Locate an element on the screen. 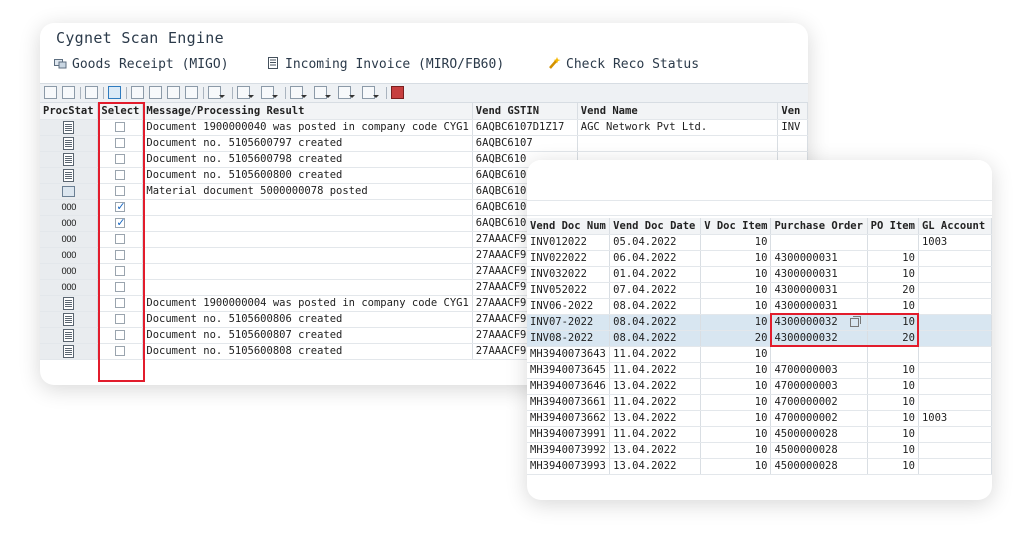 This screenshot has height=555, width=1029. col-vend-gstin: Vend GSTIN is located at coordinates (525, 111).